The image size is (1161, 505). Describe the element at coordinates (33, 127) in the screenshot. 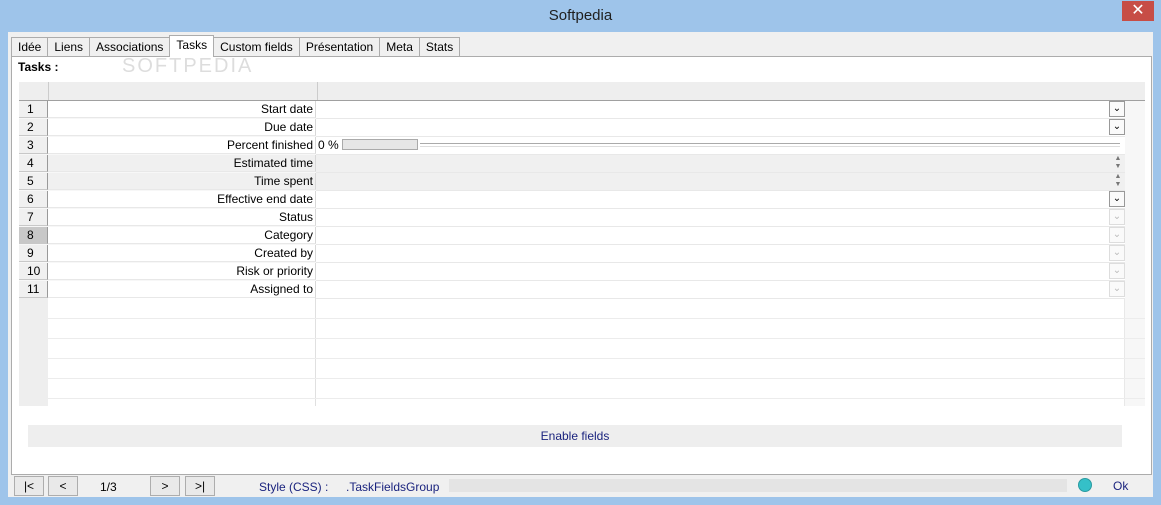

I see `row-number: 2` at that location.